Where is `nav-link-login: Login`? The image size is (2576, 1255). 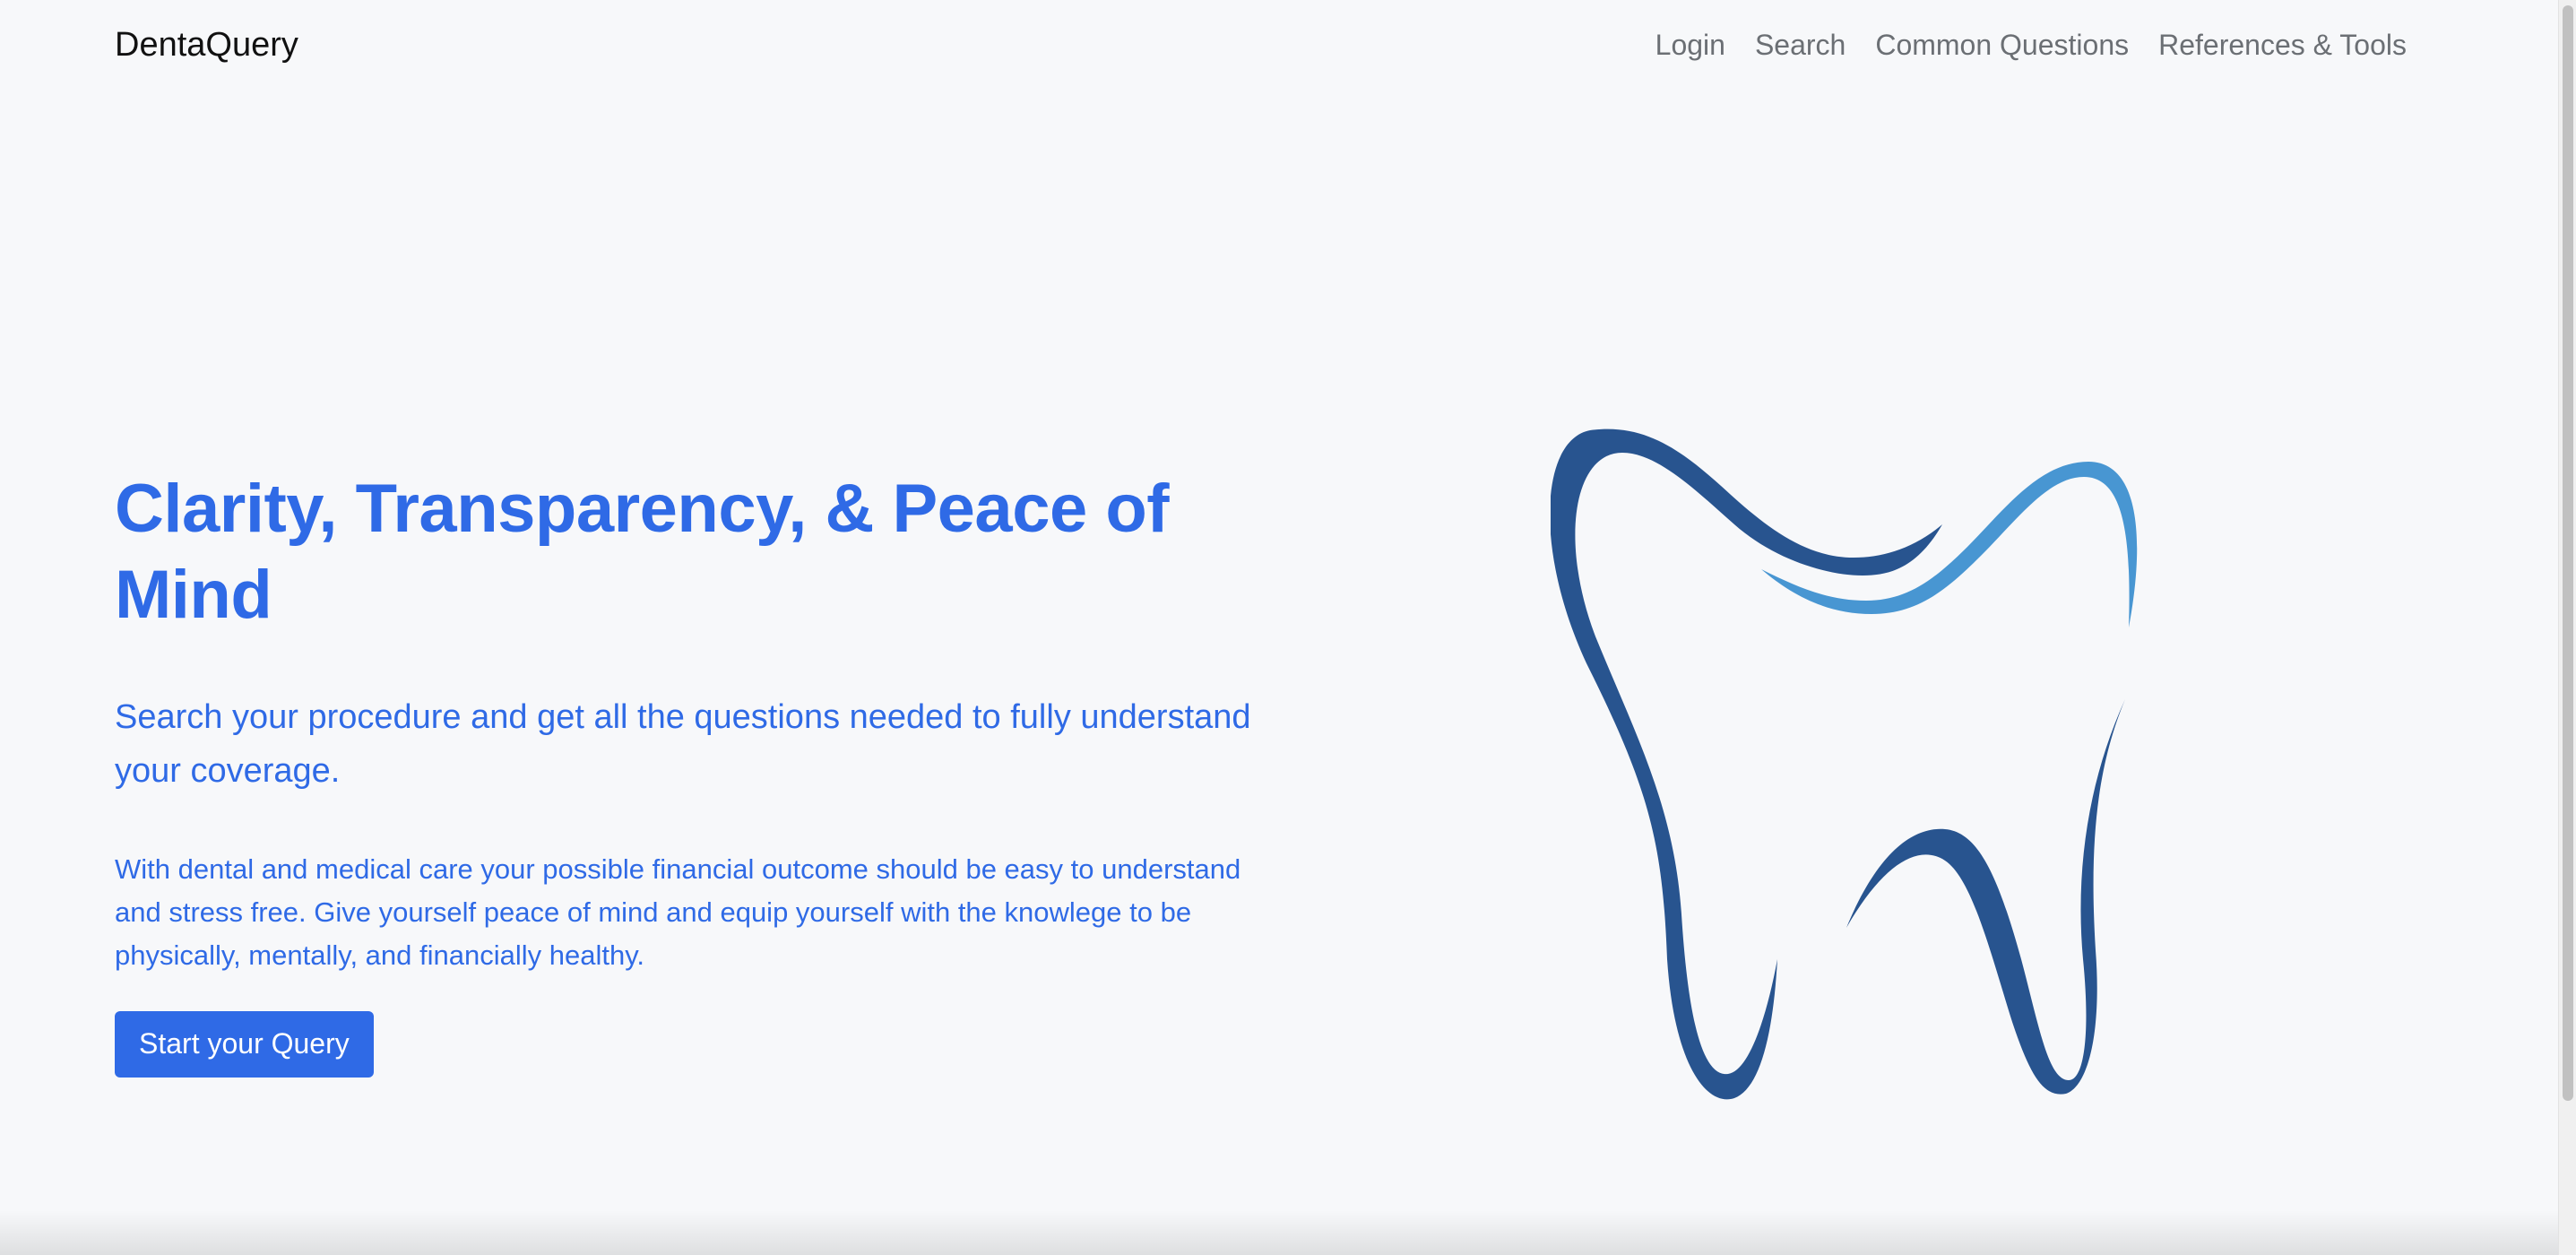
nav-link-login: Login is located at coordinates (1690, 44).